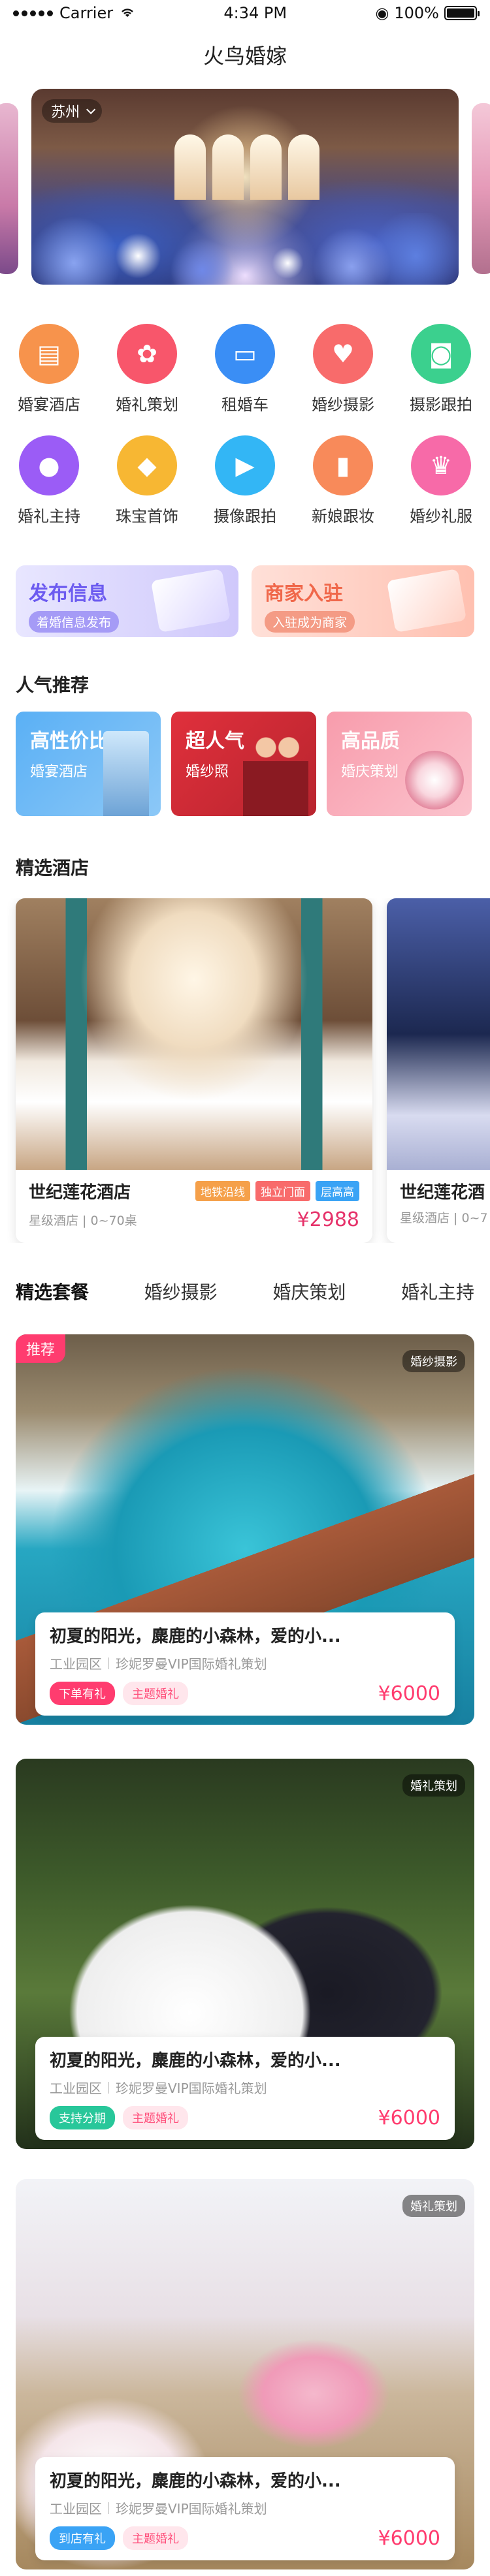 The image size is (490, 2576). What do you see at coordinates (370, 772) in the screenshot?
I see `popular-subtitle: 婚庆策划` at bounding box center [370, 772].